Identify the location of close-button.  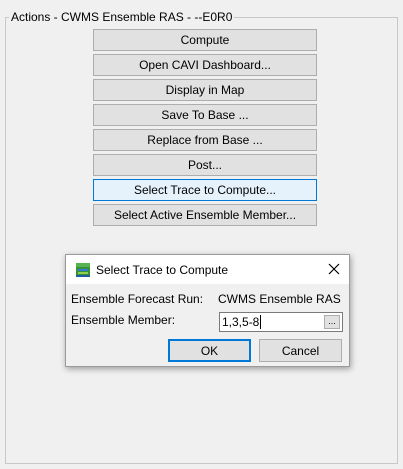
(334, 269).